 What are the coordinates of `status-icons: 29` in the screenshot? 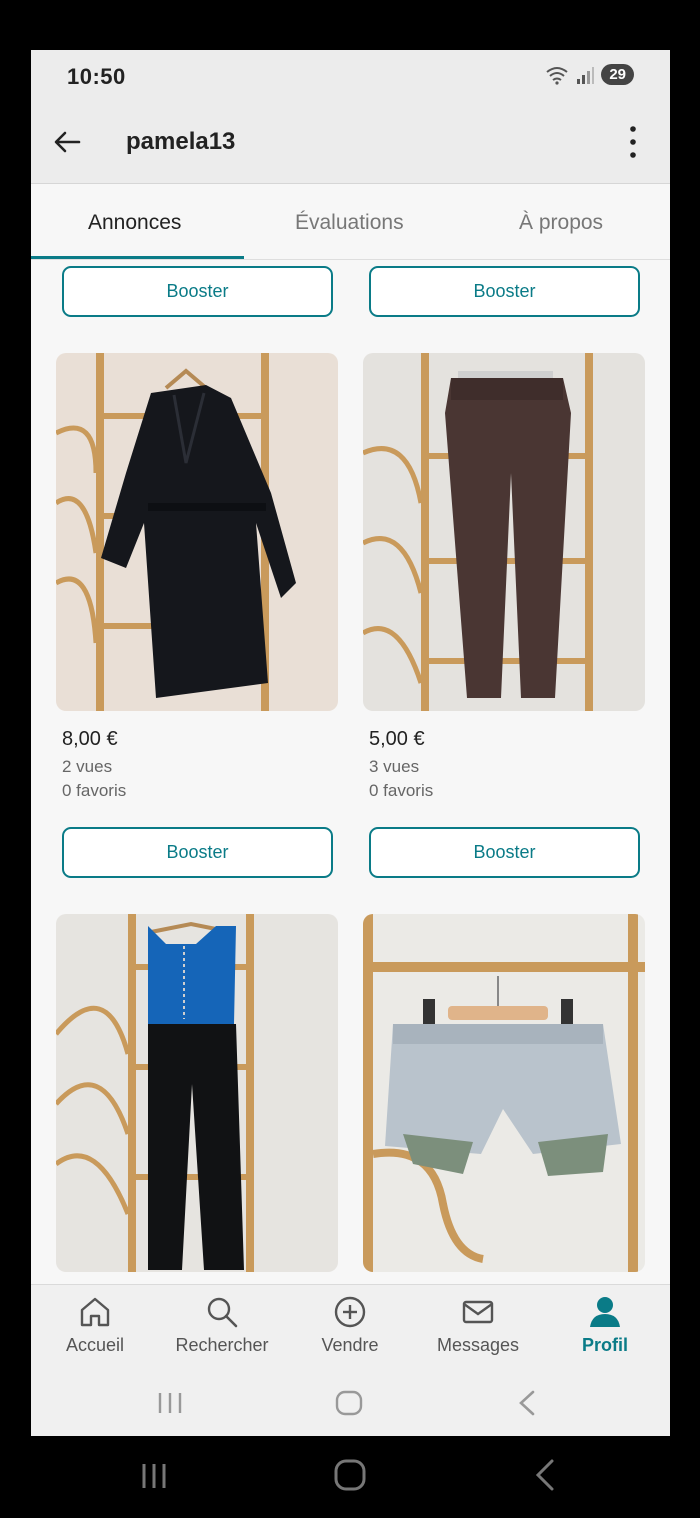 It's located at (589, 74).